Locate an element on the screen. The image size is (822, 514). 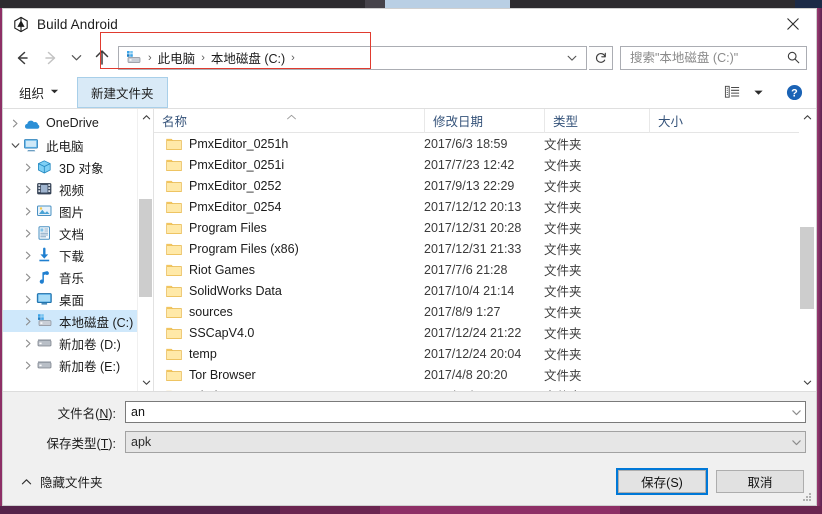
up-button is located at coordinates (101, 58).